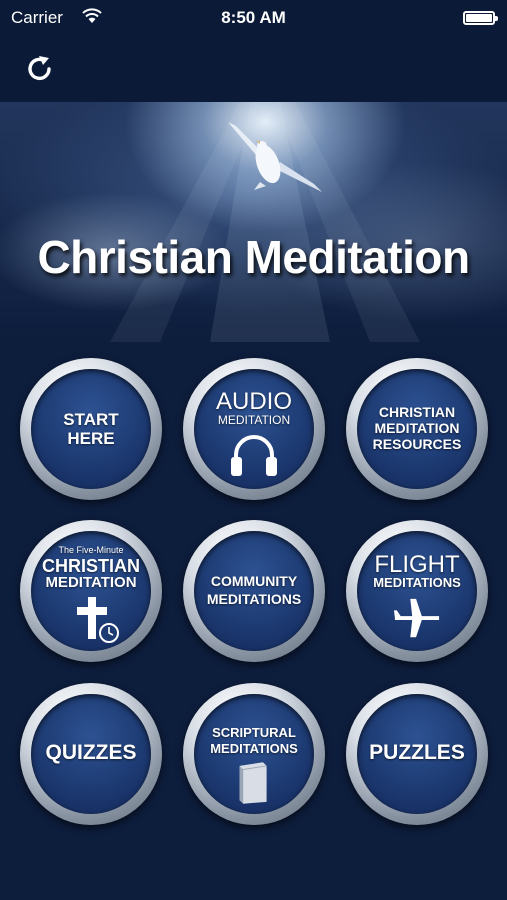 The width and height of the screenshot is (507, 900). Describe the element at coordinates (91, 438) in the screenshot. I see `tile-label: HERE` at that location.